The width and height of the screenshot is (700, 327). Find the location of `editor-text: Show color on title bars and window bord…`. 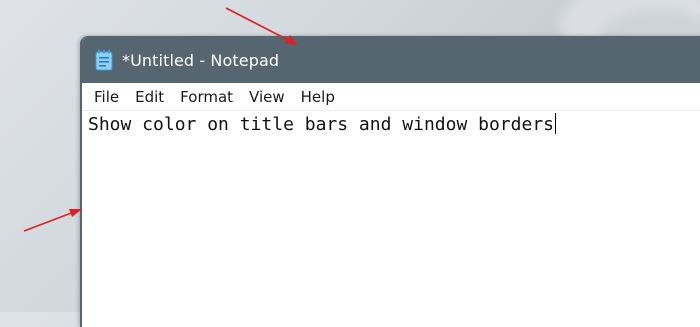

editor-text: Show color on title bars and window bord… is located at coordinates (321, 124).